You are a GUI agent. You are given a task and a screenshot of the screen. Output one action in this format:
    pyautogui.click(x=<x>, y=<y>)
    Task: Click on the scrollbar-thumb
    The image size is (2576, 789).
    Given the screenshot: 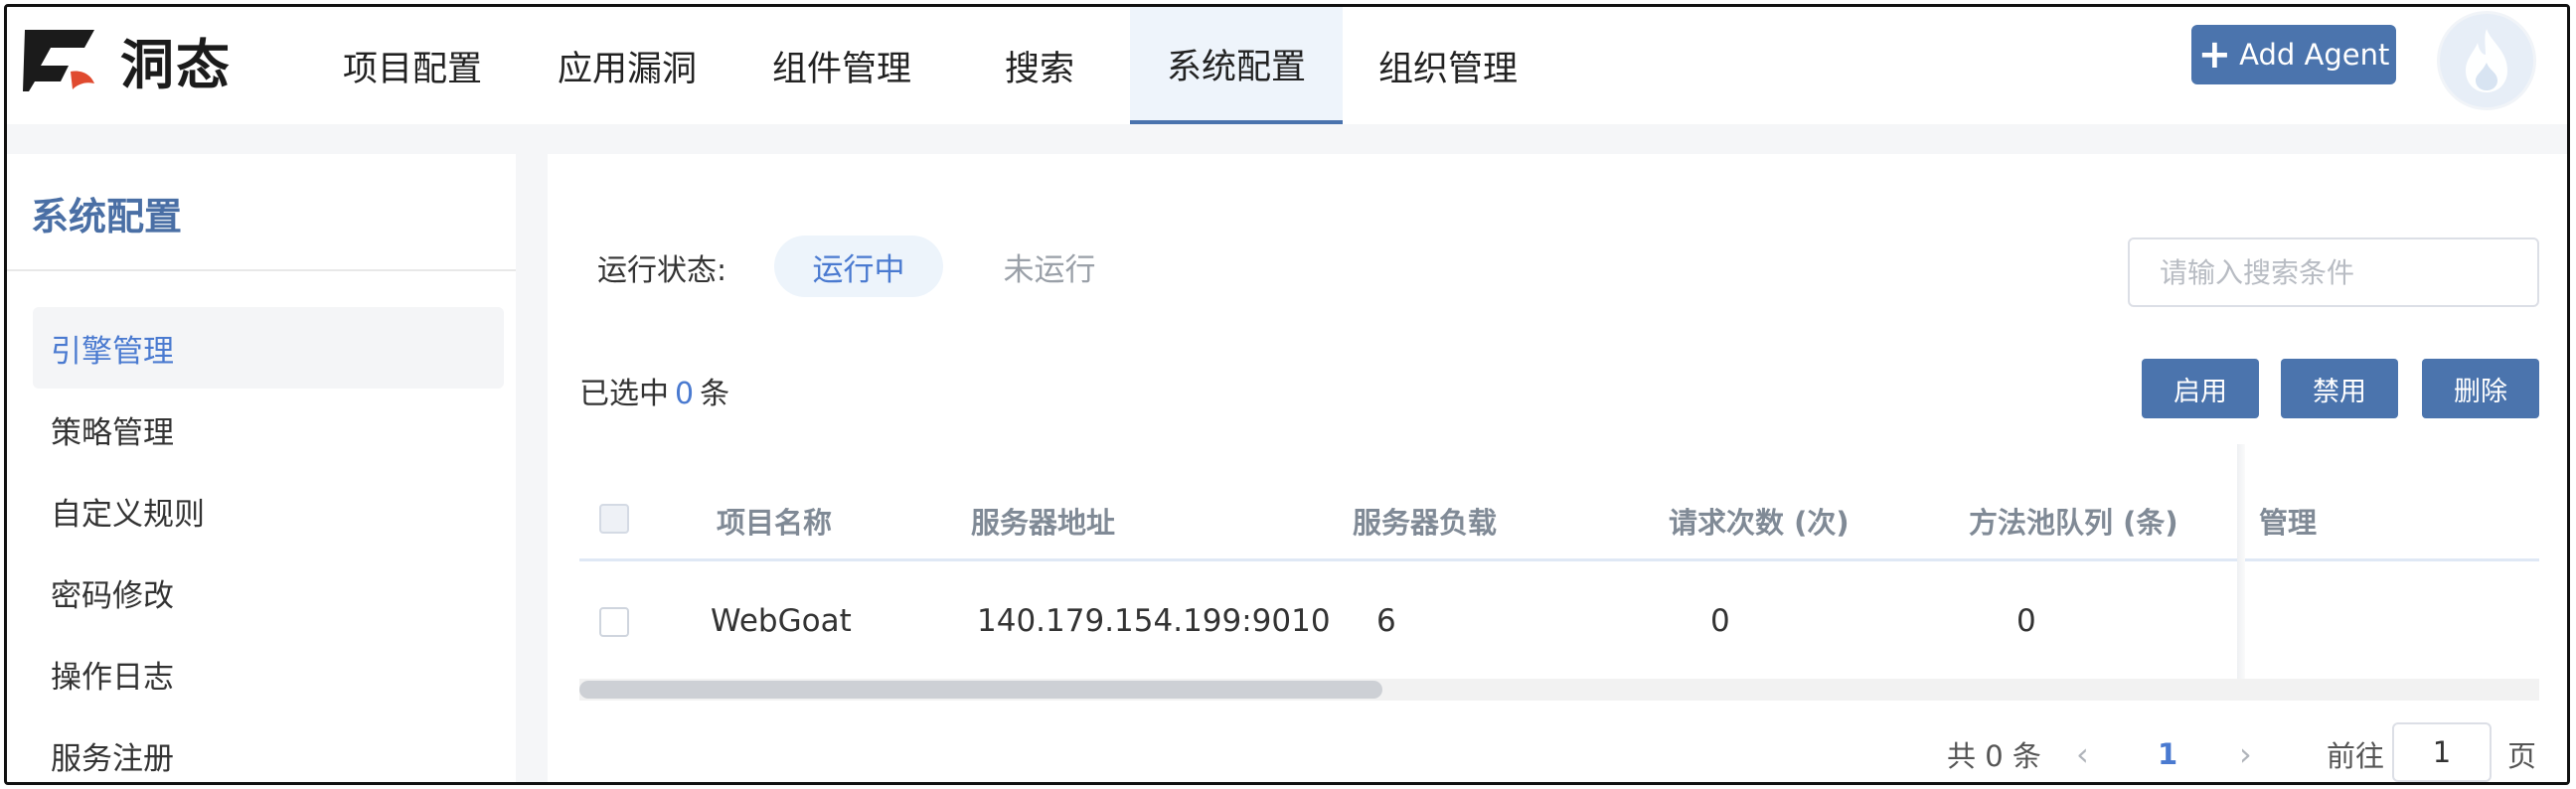 What is the action you would take?
    pyautogui.click(x=980, y=690)
    